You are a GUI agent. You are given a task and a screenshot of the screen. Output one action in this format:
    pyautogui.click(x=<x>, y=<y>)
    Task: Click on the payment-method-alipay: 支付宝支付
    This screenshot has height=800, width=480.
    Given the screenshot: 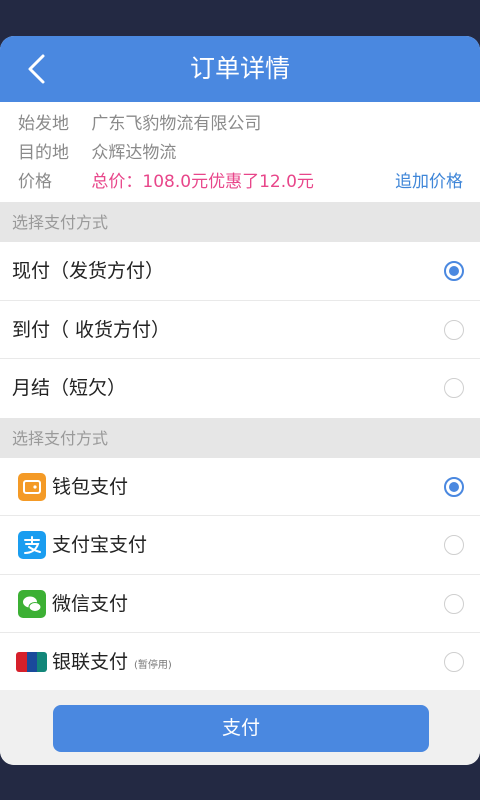 What is the action you would take?
    pyautogui.click(x=240, y=545)
    